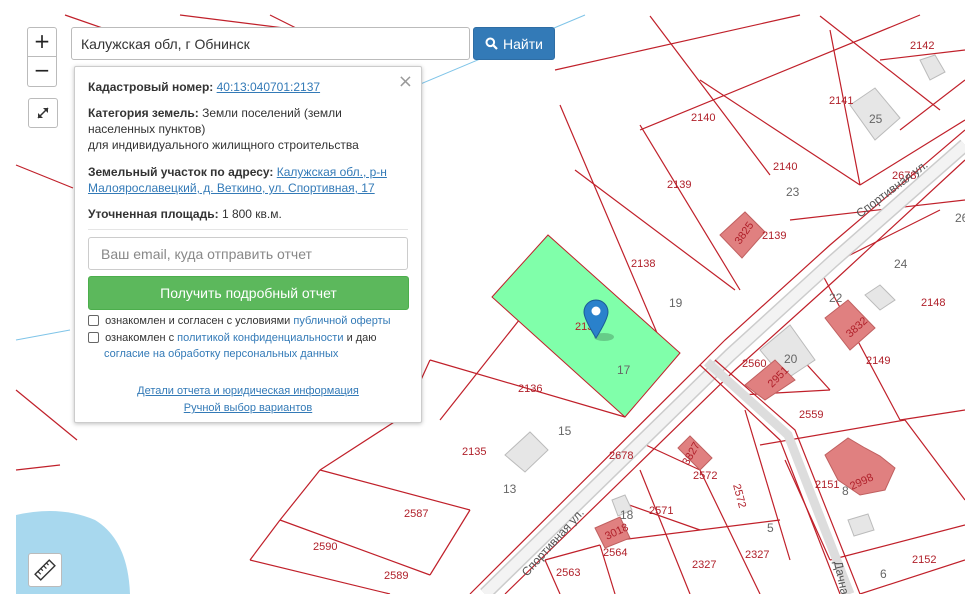 This screenshot has width=965, height=594. Describe the element at coordinates (332, 172) in the screenshot. I see `address-link: Калужская обл., р-н` at that location.